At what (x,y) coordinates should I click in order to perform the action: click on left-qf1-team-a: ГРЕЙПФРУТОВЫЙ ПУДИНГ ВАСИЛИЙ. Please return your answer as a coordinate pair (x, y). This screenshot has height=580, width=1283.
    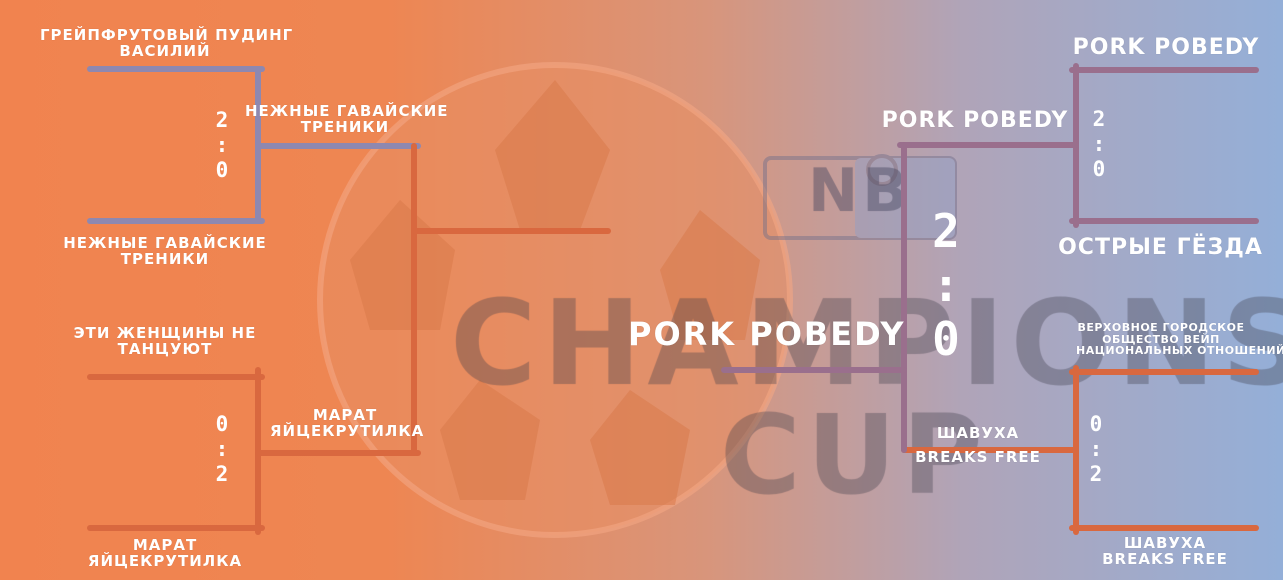
    Looking at the image, I should click on (166, 43).